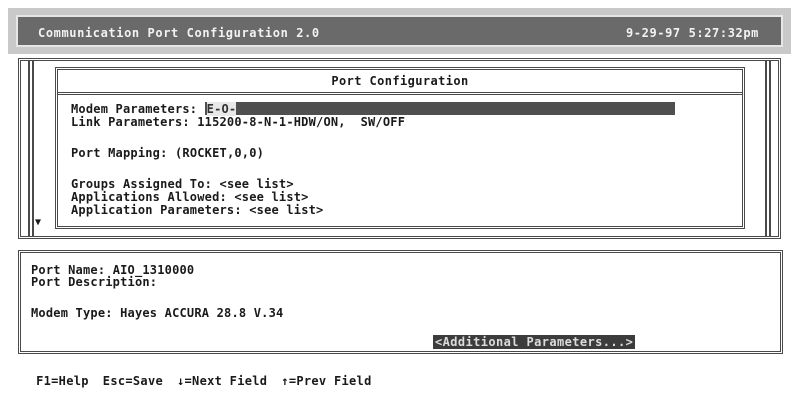 This screenshot has height=402, width=799. I want to click on link-parameters-label: Link Parameters:, so click(130, 122).